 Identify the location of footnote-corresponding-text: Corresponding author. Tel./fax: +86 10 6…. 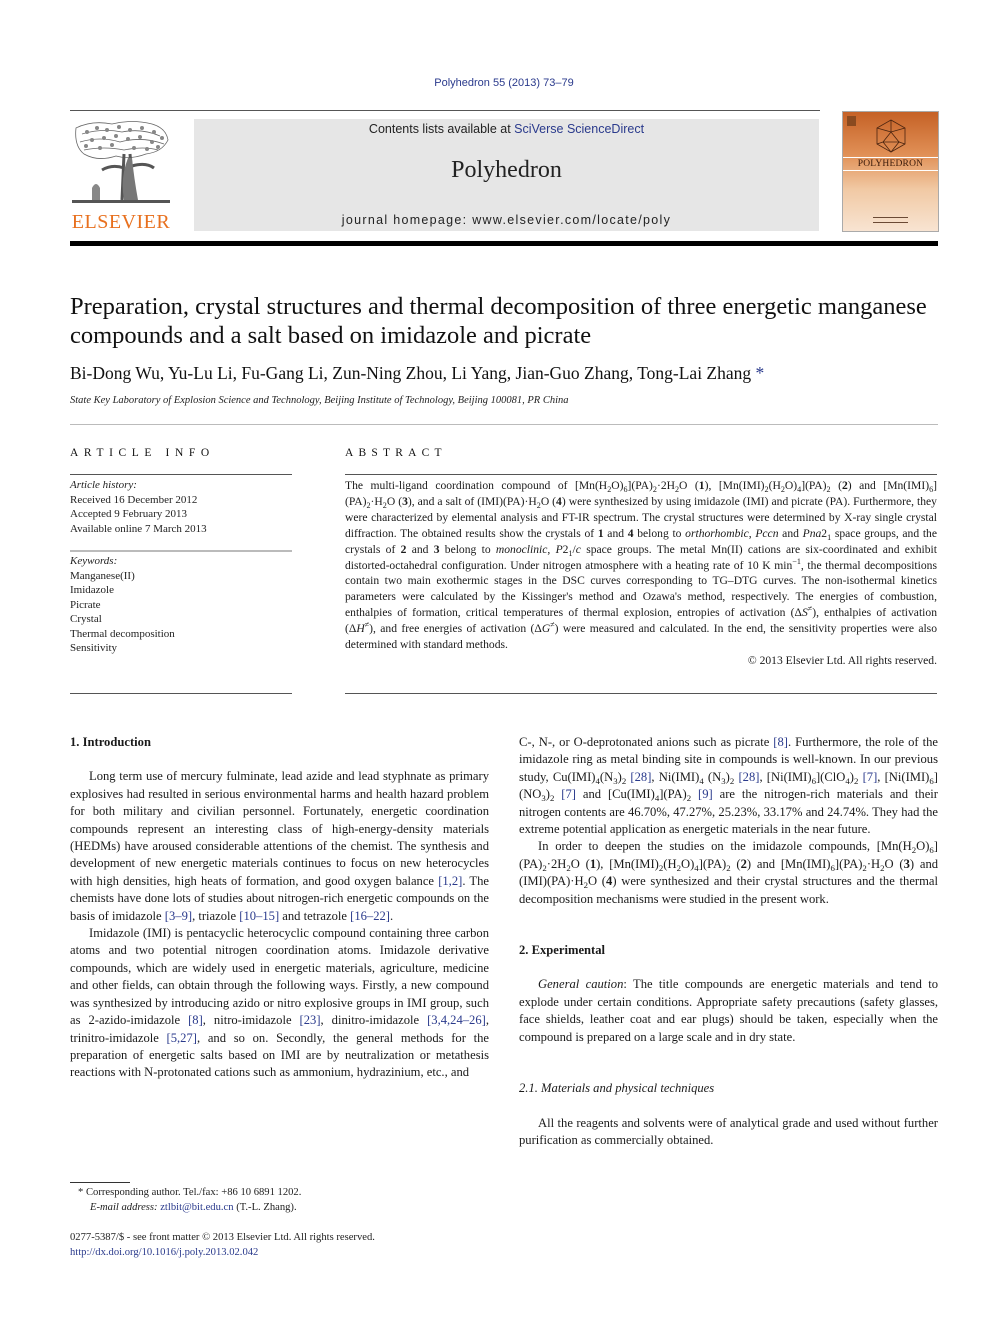
(193, 1192).